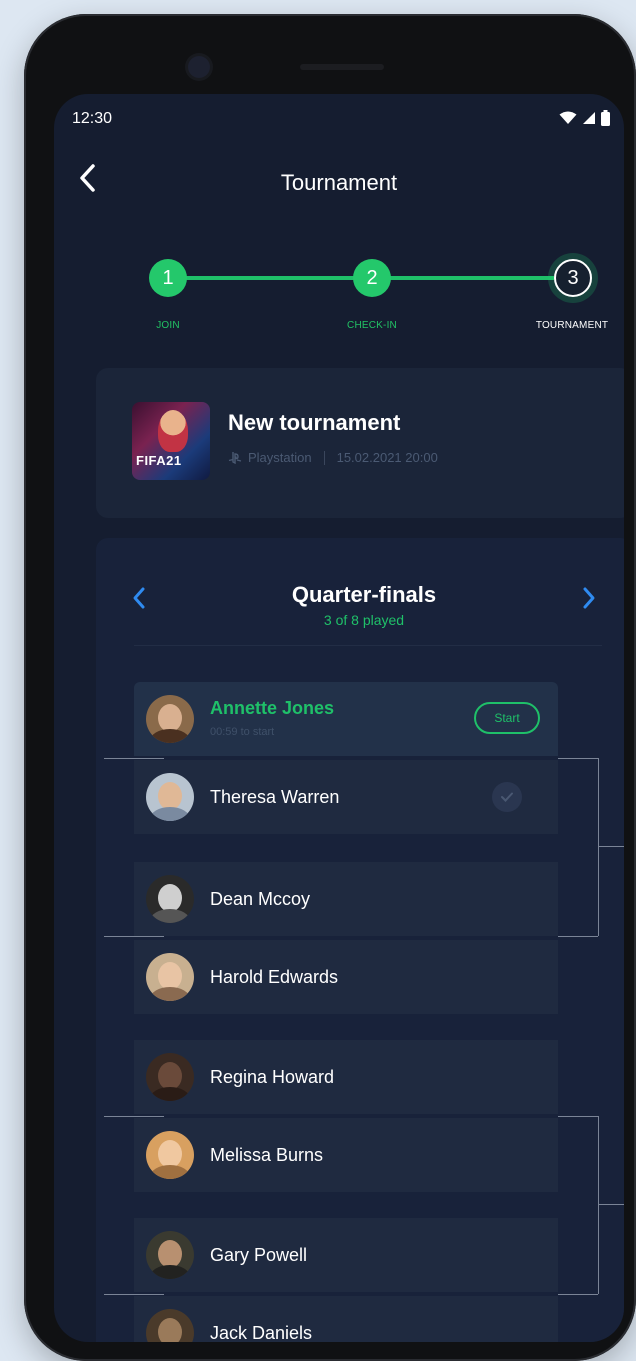 This screenshot has height=1361, width=636. What do you see at coordinates (346, 1319) in the screenshot?
I see `player-row: Jack Daniels` at bounding box center [346, 1319].